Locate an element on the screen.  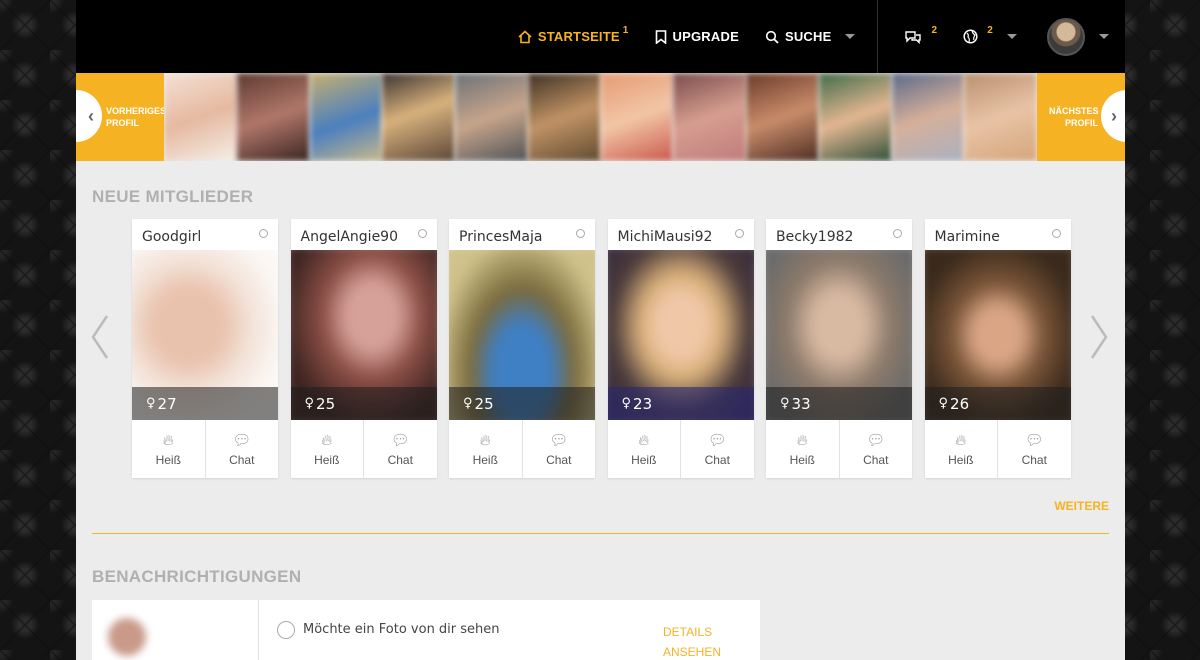
member-card: MichiMausi92 ♀ 23 🔥︎ Heiß 💬︎ Chat is located at coordinates (680, 348).